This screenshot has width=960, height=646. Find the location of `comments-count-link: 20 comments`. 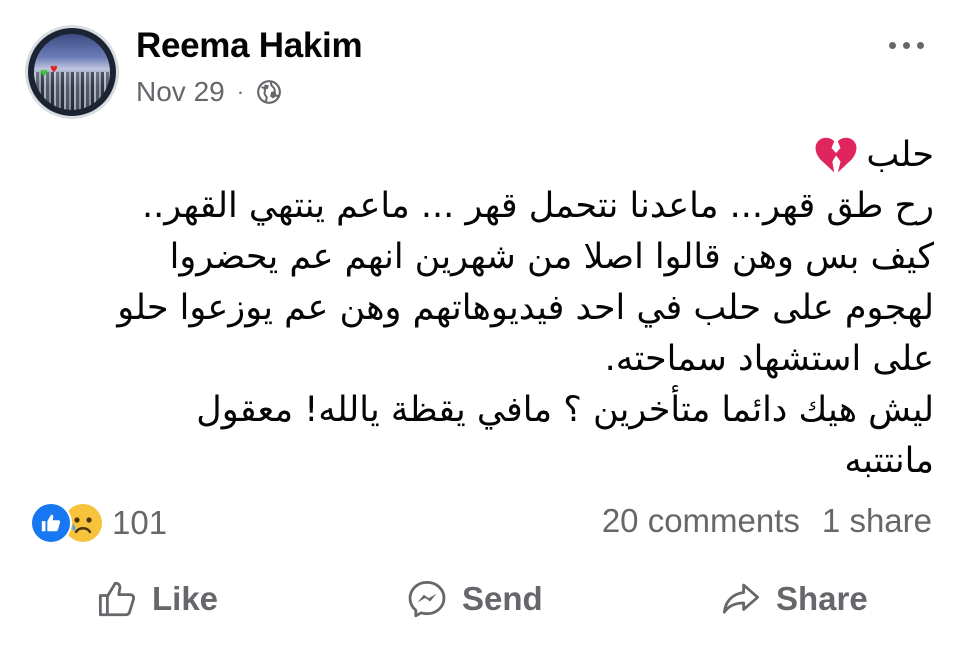

comments-count-link: 20 comments is located at coordinates (701, 521).